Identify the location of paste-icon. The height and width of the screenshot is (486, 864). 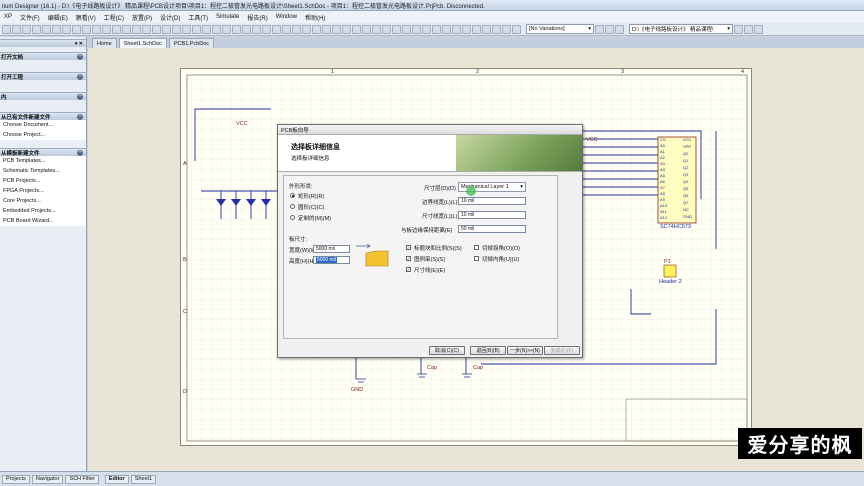
(86, 29).